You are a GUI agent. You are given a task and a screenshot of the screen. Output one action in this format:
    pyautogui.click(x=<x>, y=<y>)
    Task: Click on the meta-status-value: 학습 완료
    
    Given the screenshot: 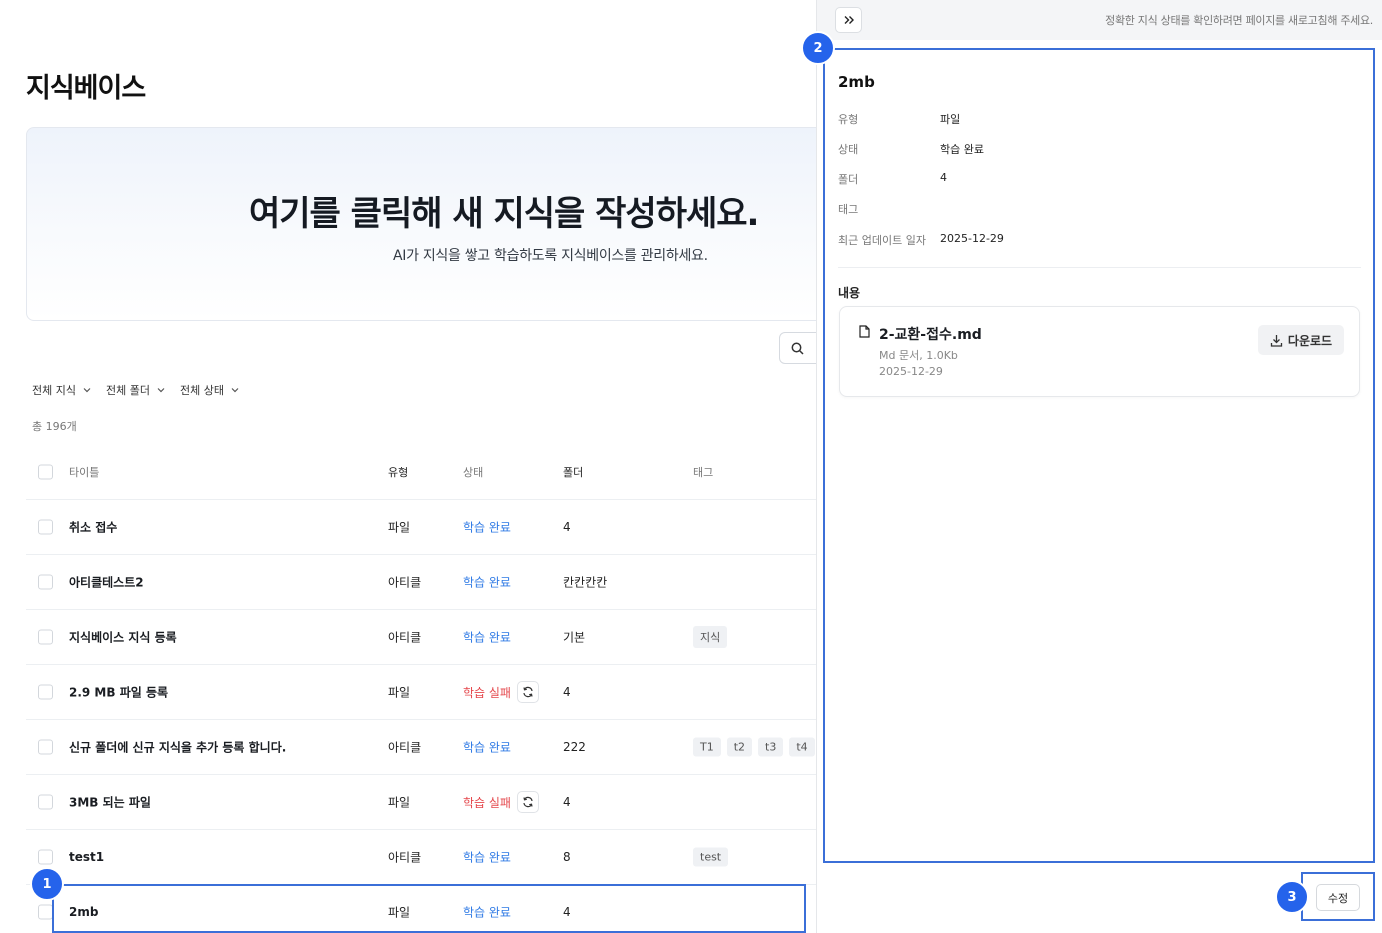 What is the action you would take?
    pyautogui.click(x=962, y=149)
    